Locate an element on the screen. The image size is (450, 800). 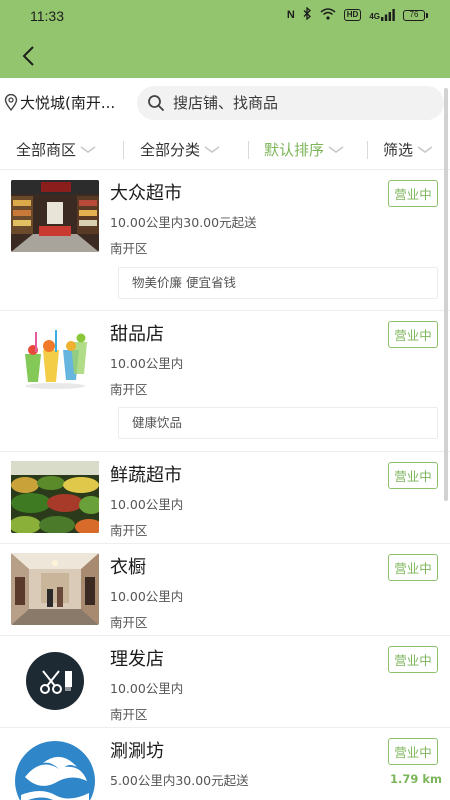
store-name: 涮涮坊 is located at coordinates (137, 751).